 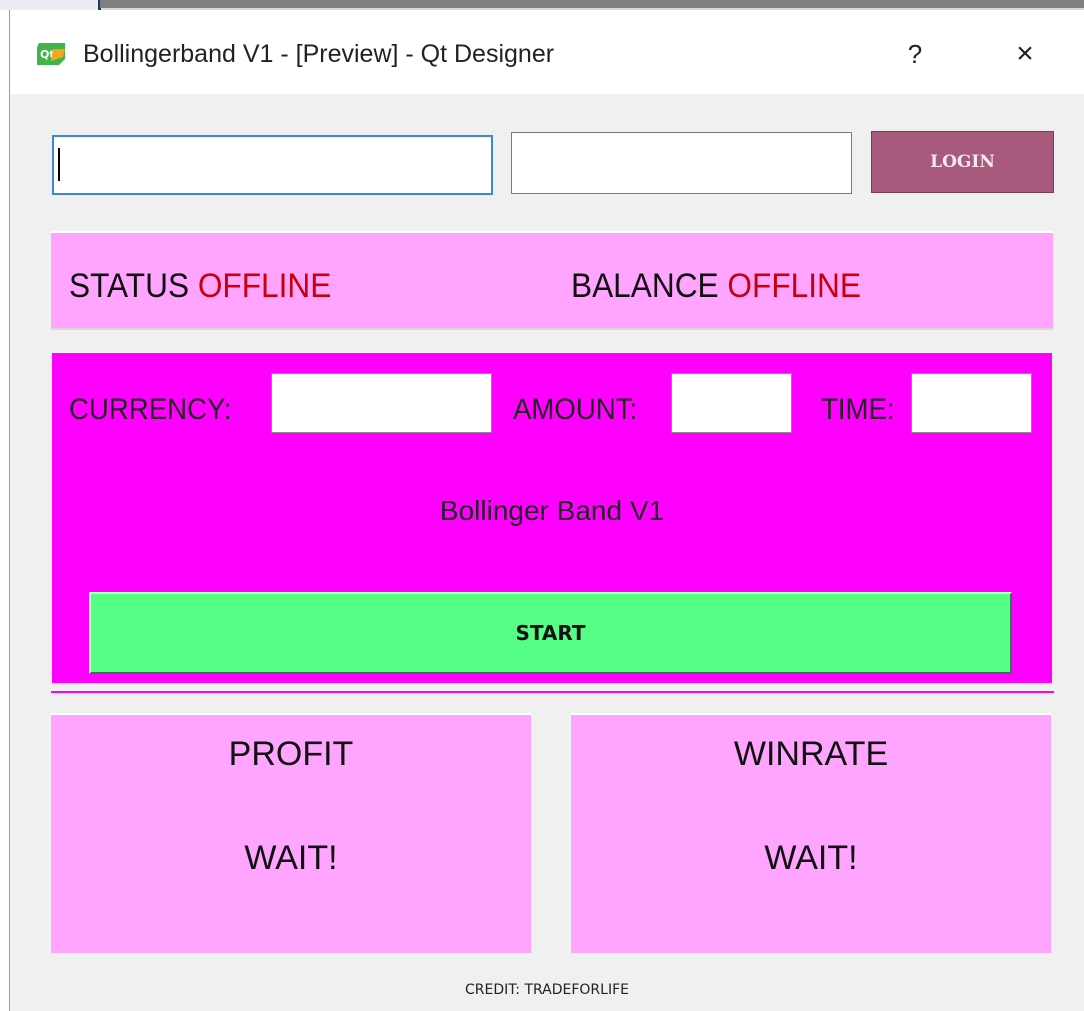 What do you see at coordinates (592, 4) in the screenshot?
I see `desktop-taskbar-edge` at bounding box center [592, 4].